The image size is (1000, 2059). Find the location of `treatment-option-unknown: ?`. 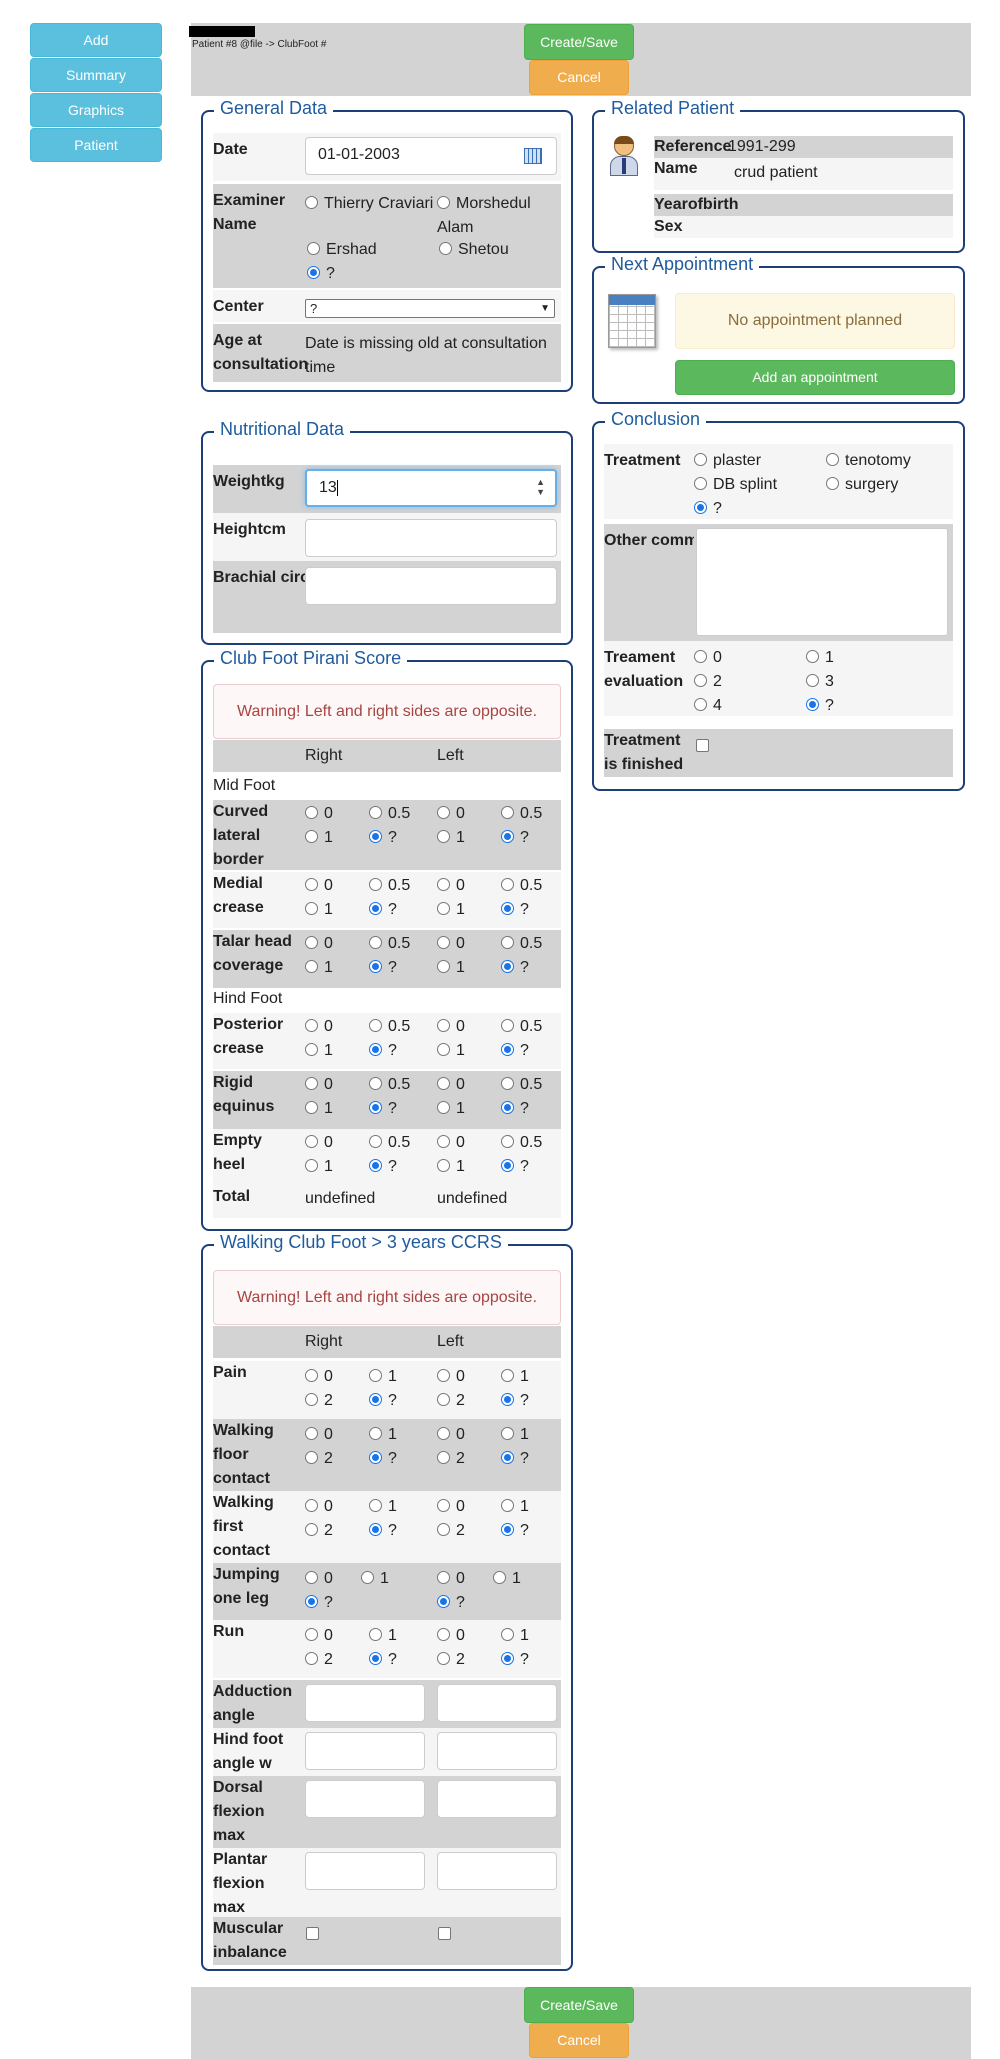

treatment-option-unknown: ? is located at coordinates (708, 509).